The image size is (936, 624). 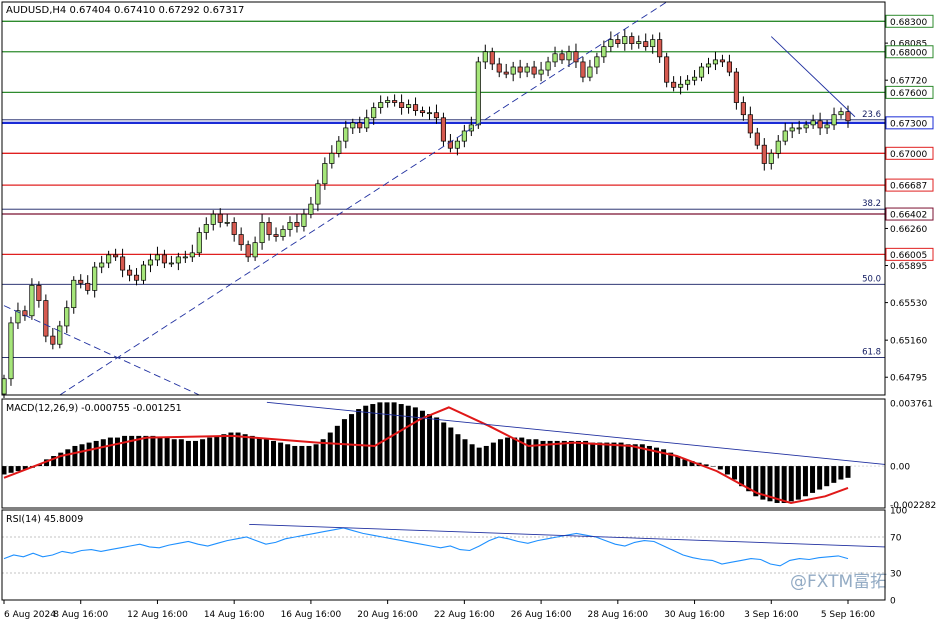 I want to click on price-tick-label: 0.65895, so click(x=908, y=267).